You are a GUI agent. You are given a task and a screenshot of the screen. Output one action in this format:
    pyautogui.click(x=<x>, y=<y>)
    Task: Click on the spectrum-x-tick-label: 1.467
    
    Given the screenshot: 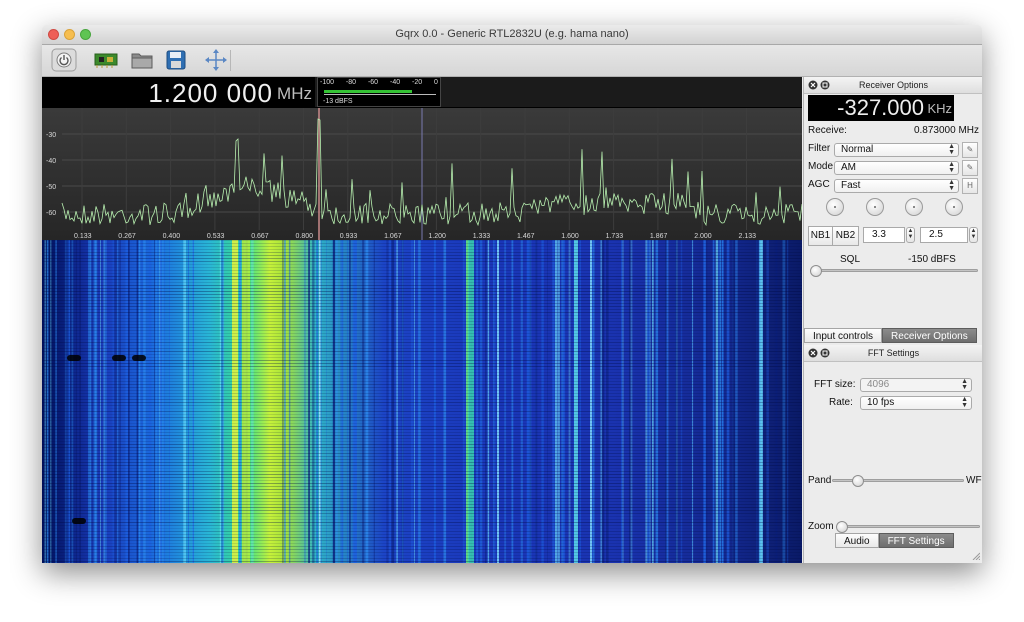 What is the action you would take?
    pyautogui.click(x=526, y=236)
    